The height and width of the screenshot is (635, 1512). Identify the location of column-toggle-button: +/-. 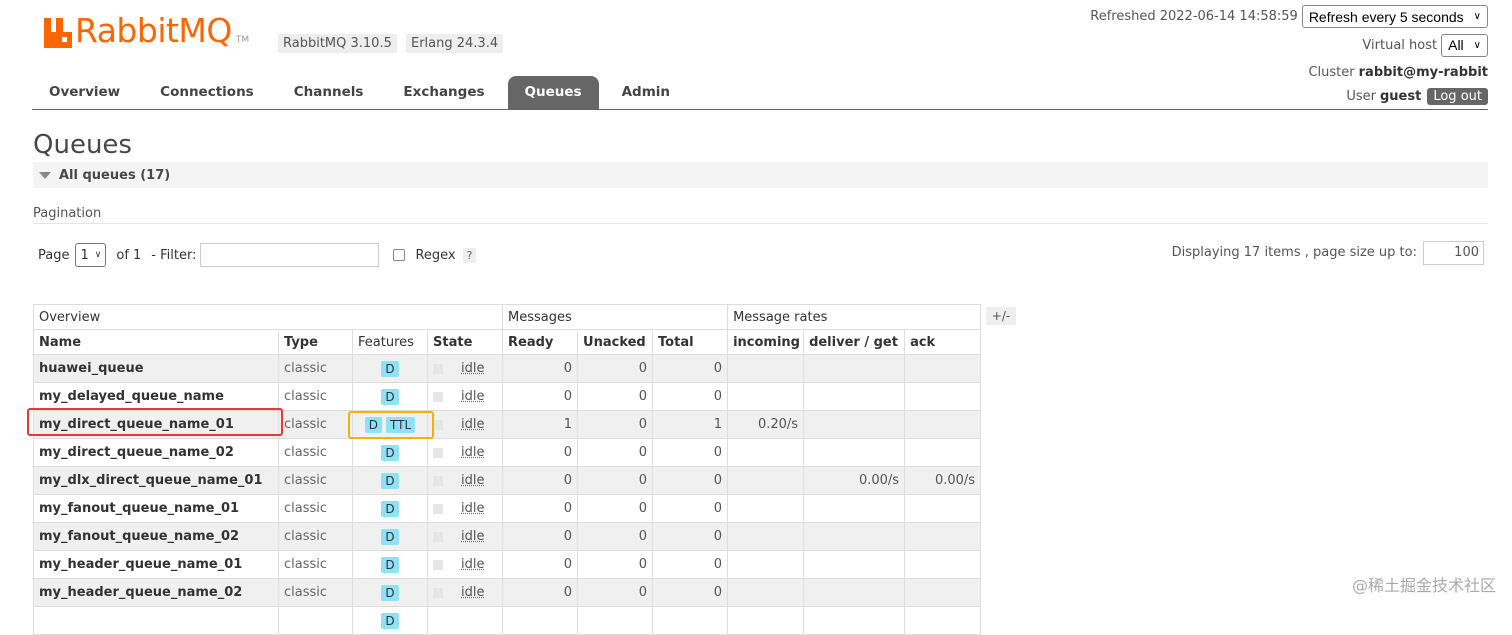
(1001, 316).